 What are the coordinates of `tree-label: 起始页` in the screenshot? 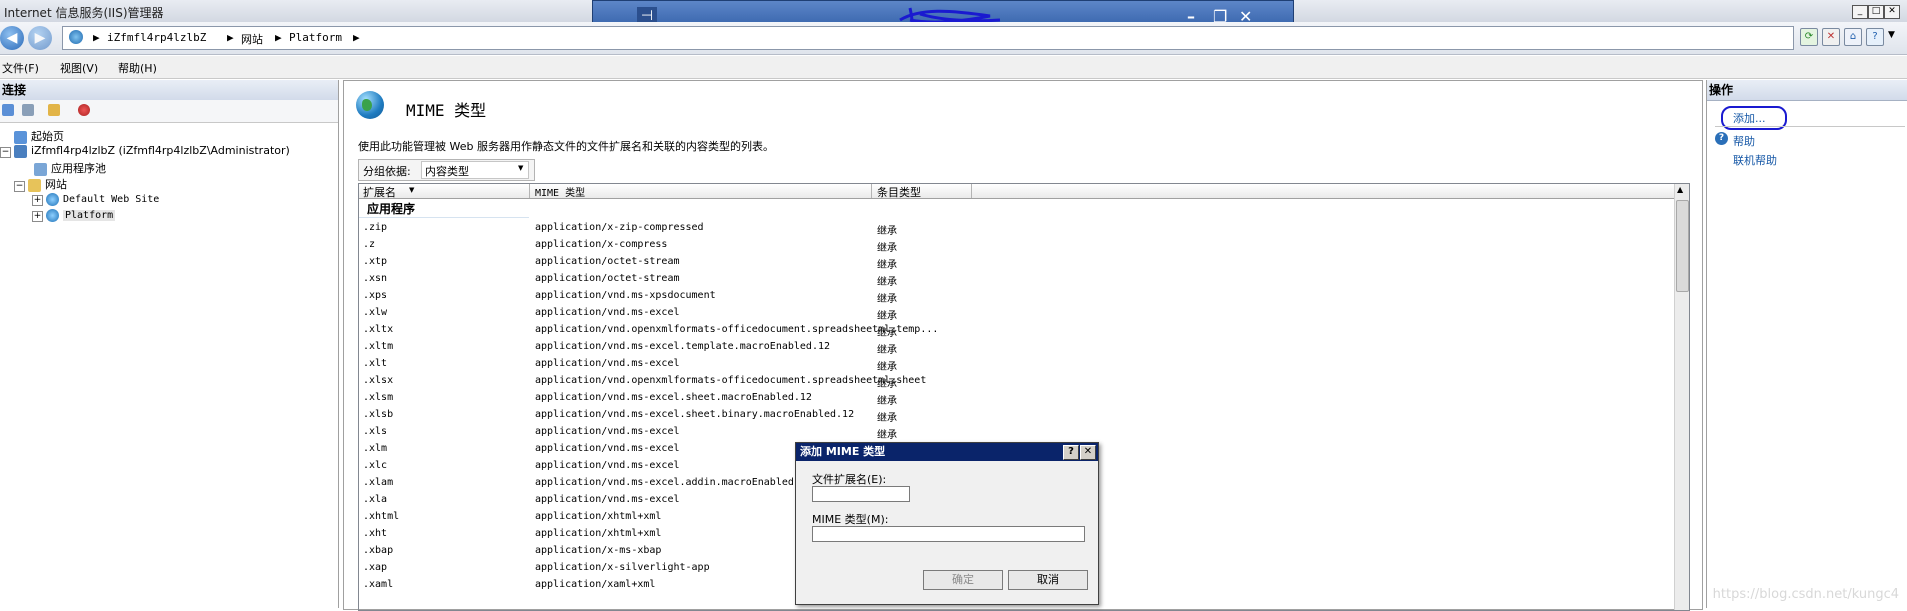 It's located at (47, 136).